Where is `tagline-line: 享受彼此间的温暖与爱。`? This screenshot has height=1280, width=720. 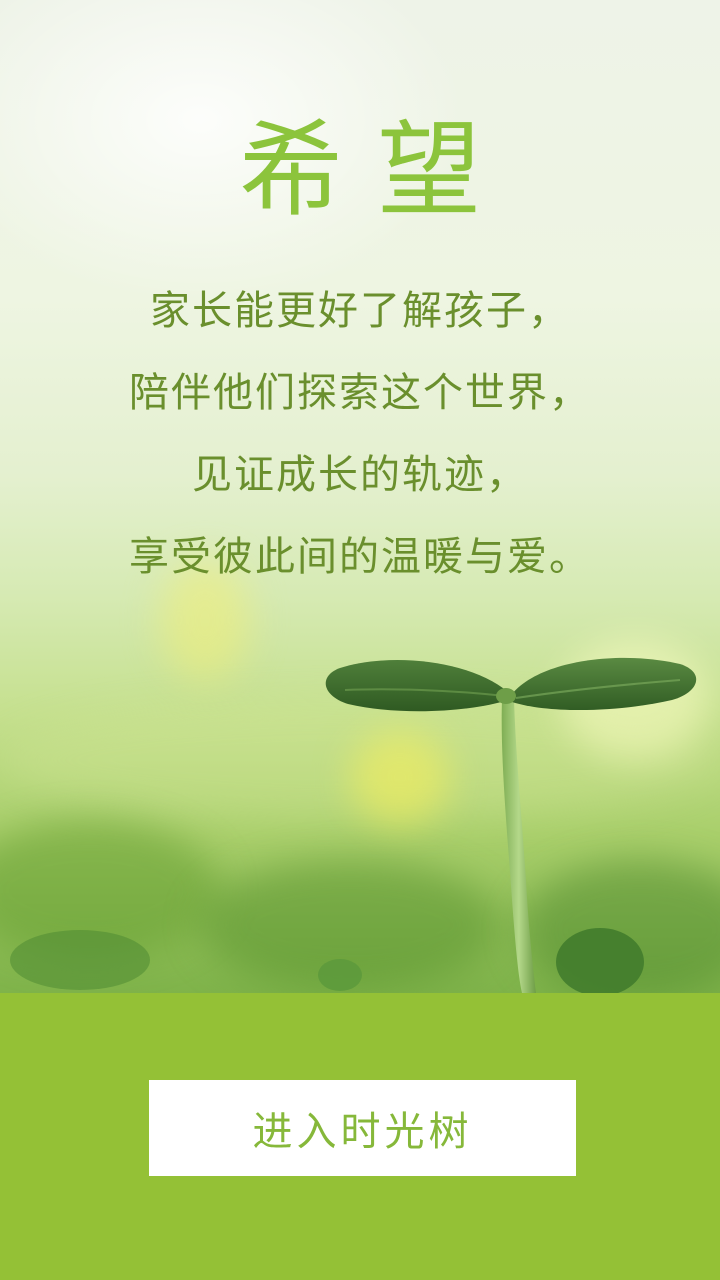 tagline-line: 享受彼此间的温暖与爱。 is located at coordinates (360, 557).